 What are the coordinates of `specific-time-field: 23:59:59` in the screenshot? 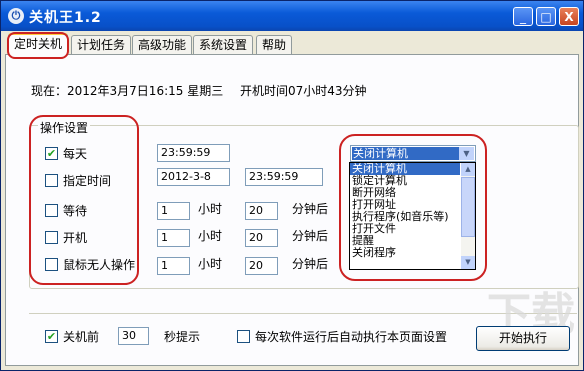 It's located at (284, 177).